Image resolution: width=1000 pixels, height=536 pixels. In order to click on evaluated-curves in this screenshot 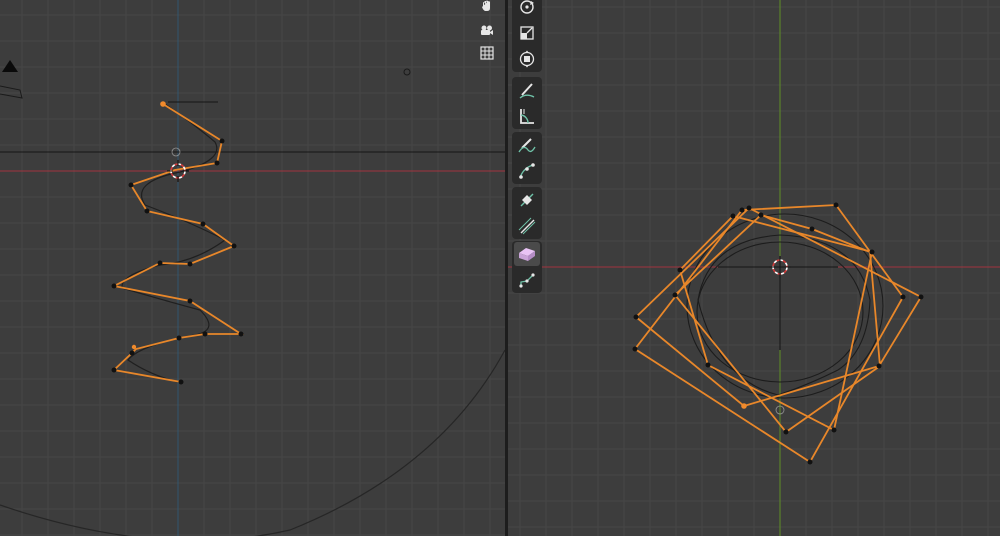, I will do `click(785, 306)`.